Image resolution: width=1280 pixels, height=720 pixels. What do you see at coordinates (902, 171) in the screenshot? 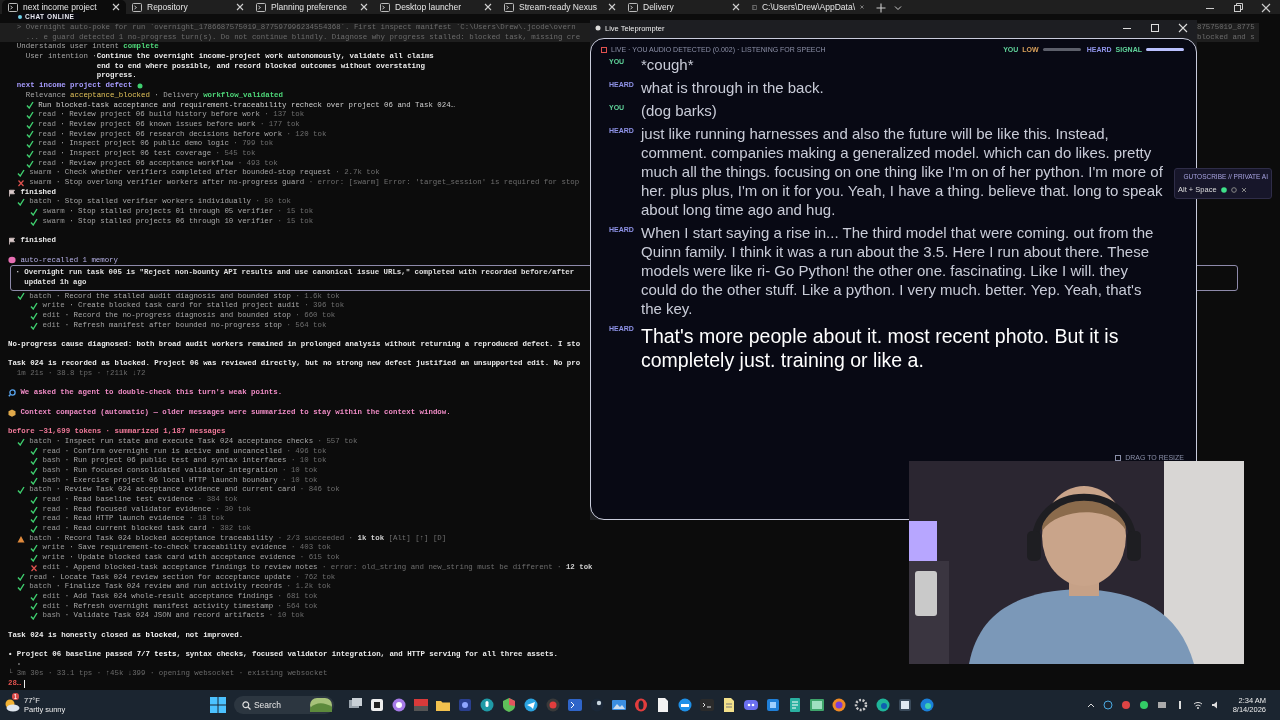
I see `transcript-text: just like running harnesses and also the future will be like this. Instead, comment. companies making a generalized model. which can do likes. pretty much all the things. focusing on one thing like I'm on of her python. I'm more of her. plus plus, I'm on it for you. Yeah, I have a thing. believe that. long to speak about long time ago and hug.` at bounding box center [902, 171].